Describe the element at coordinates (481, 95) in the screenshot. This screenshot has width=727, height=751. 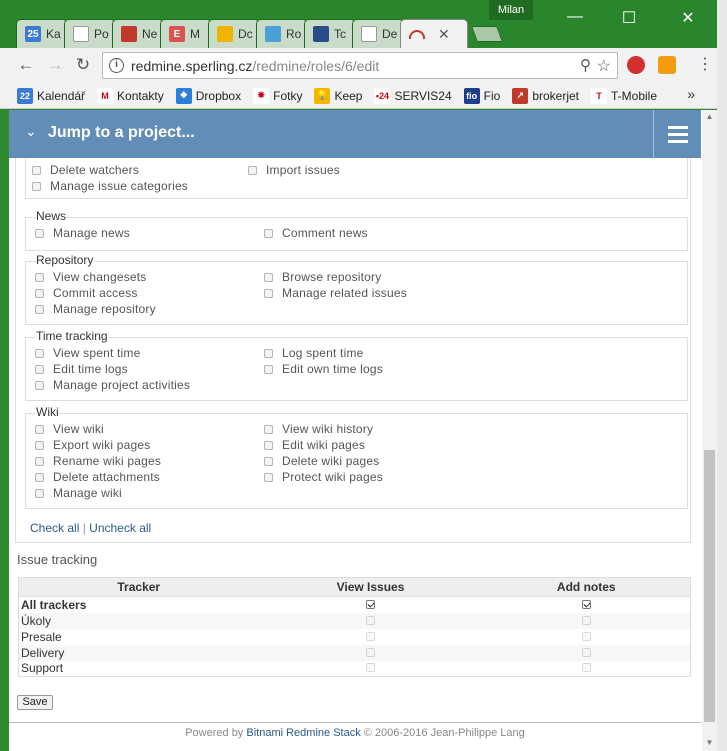
I see `bookmark-6: fio Fio` at that location.